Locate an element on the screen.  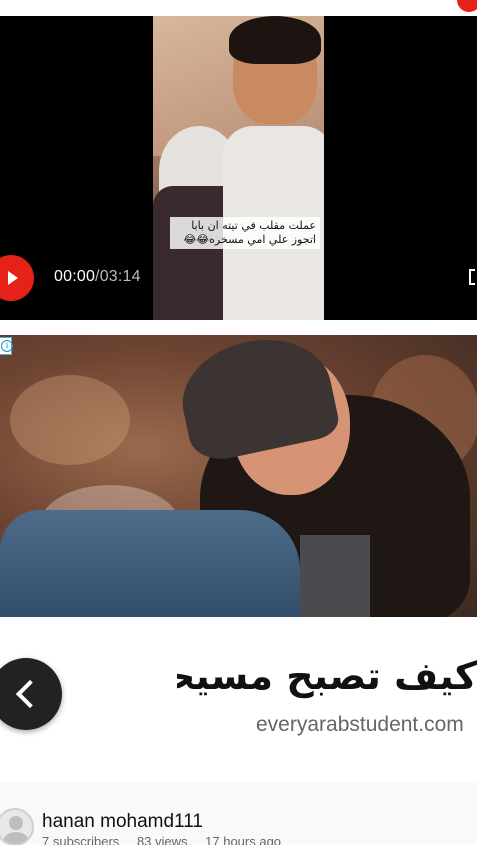
channel-meta: 7 subscribers 83 views 17 hours ago is located at coordinates (168, 839).